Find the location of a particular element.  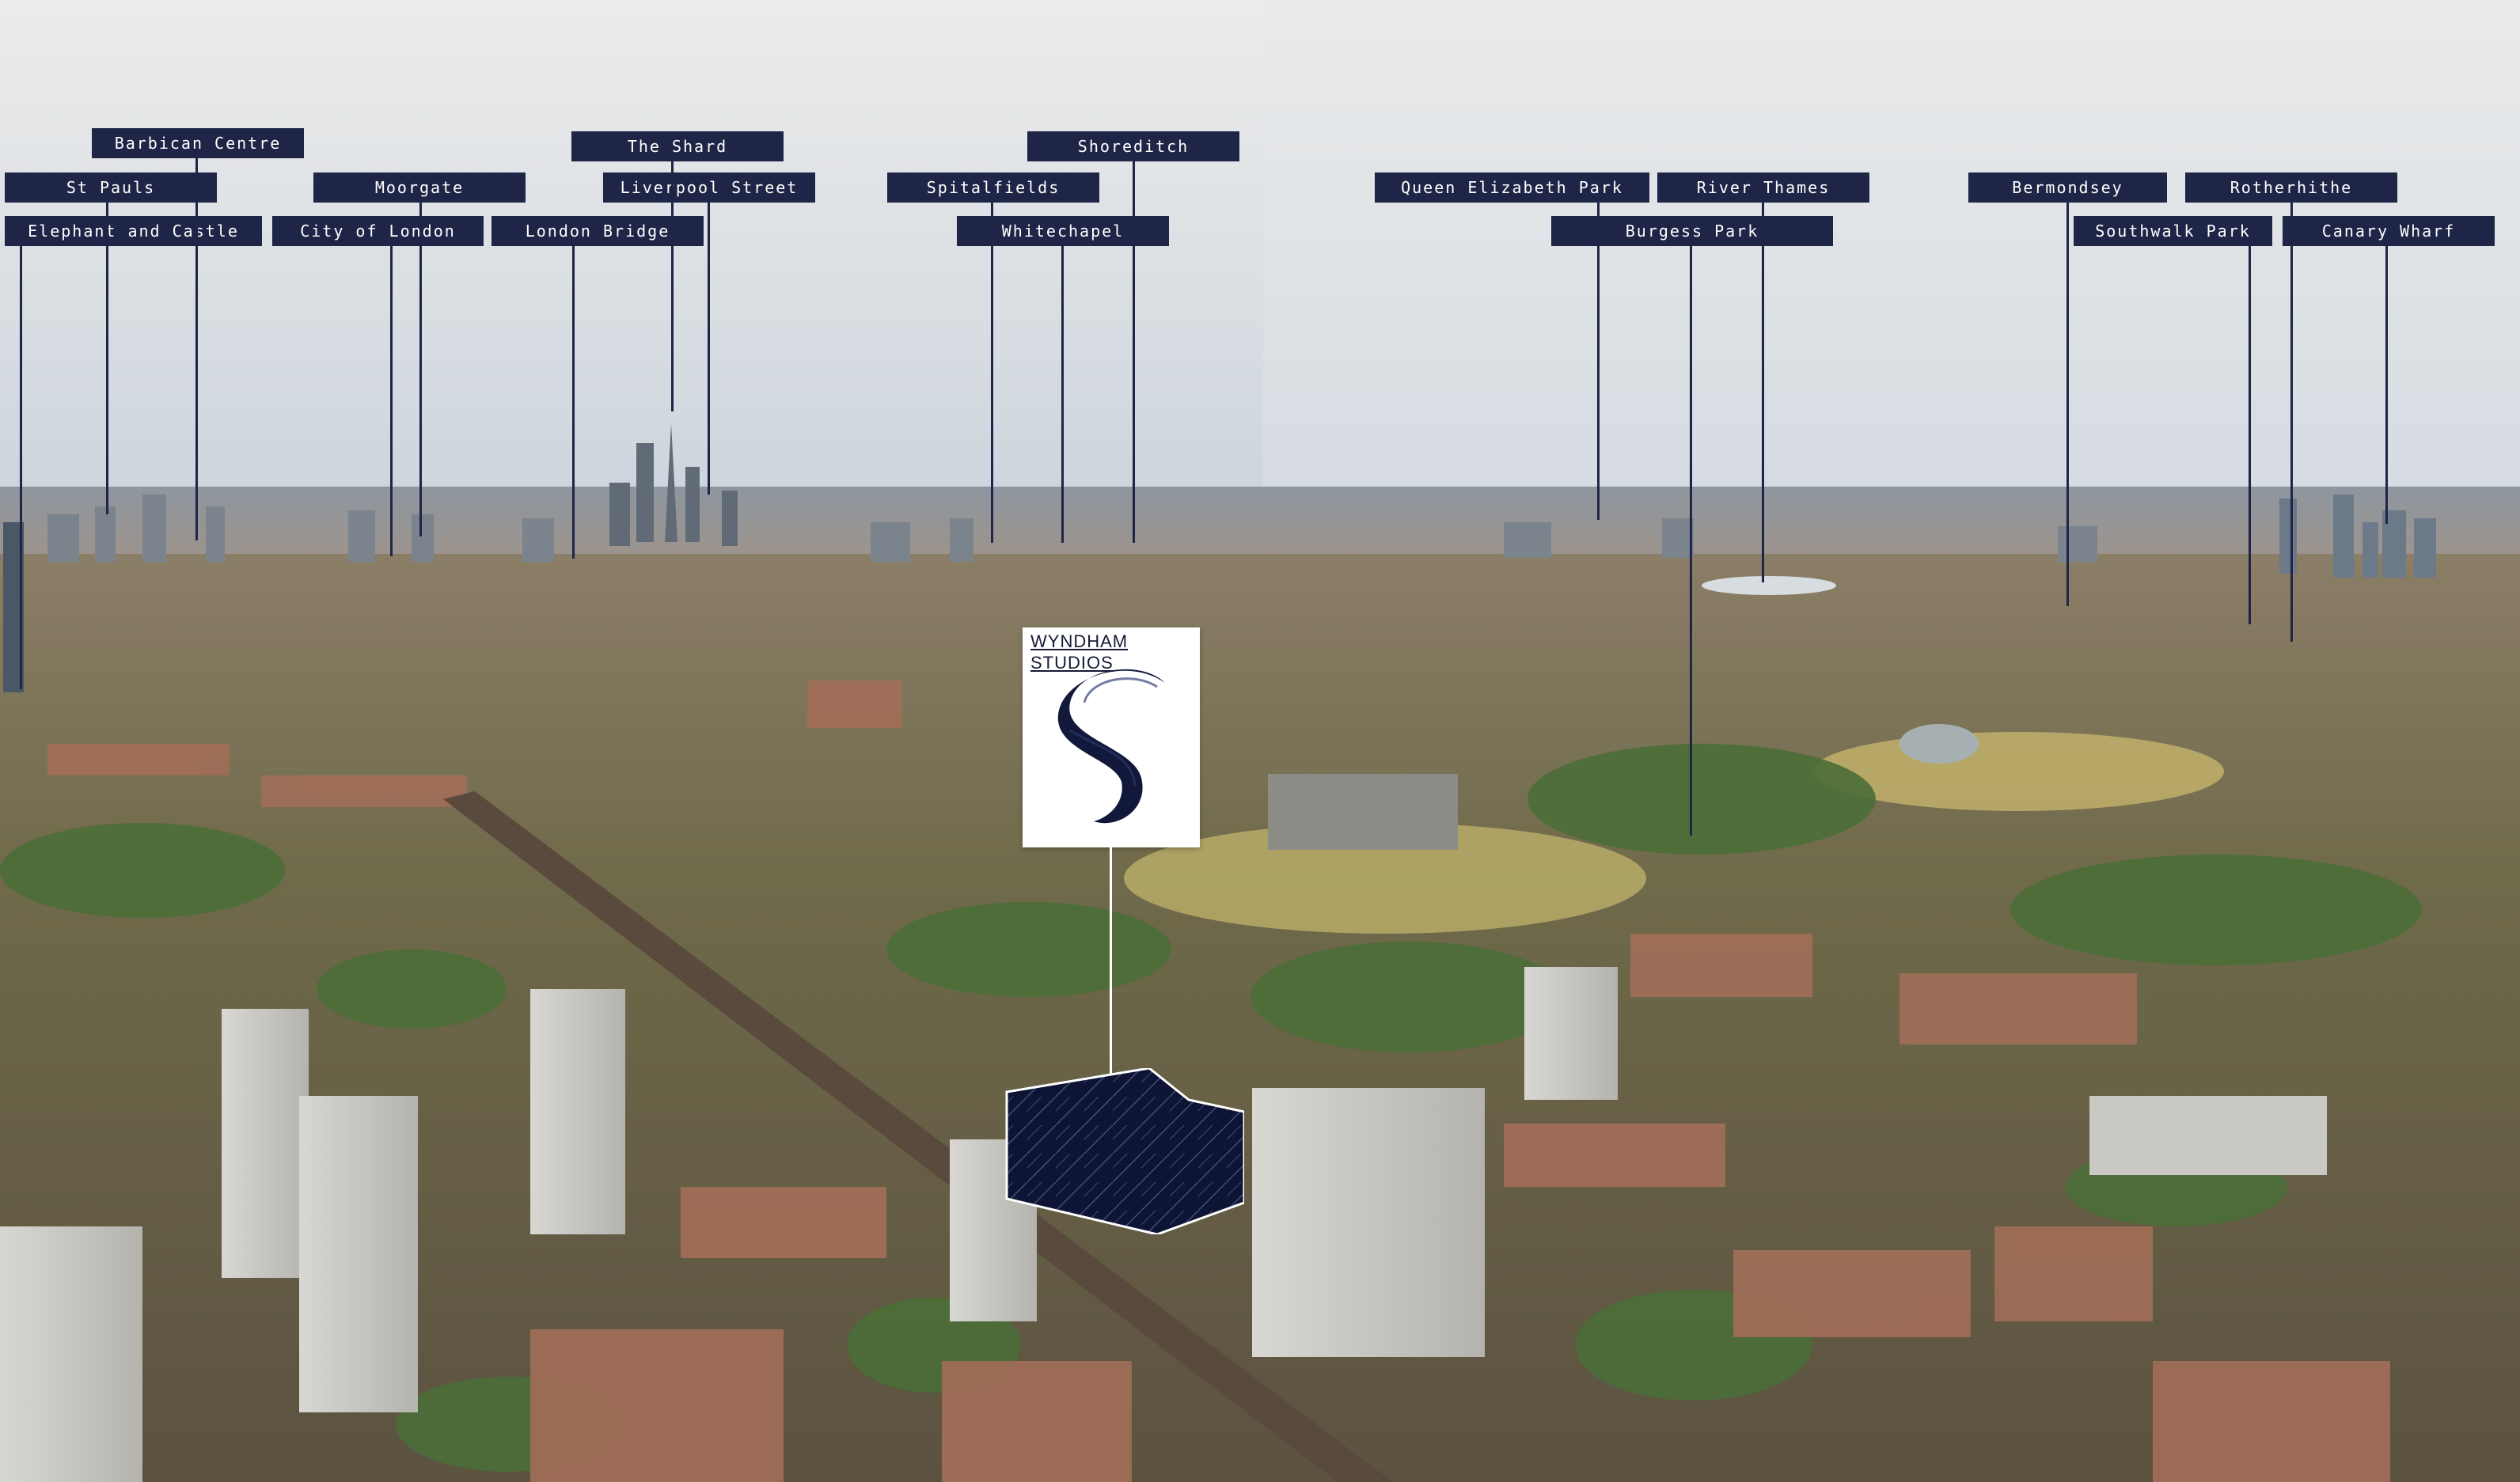

leader-line-st-pauls is located at coordinates (107, 358).